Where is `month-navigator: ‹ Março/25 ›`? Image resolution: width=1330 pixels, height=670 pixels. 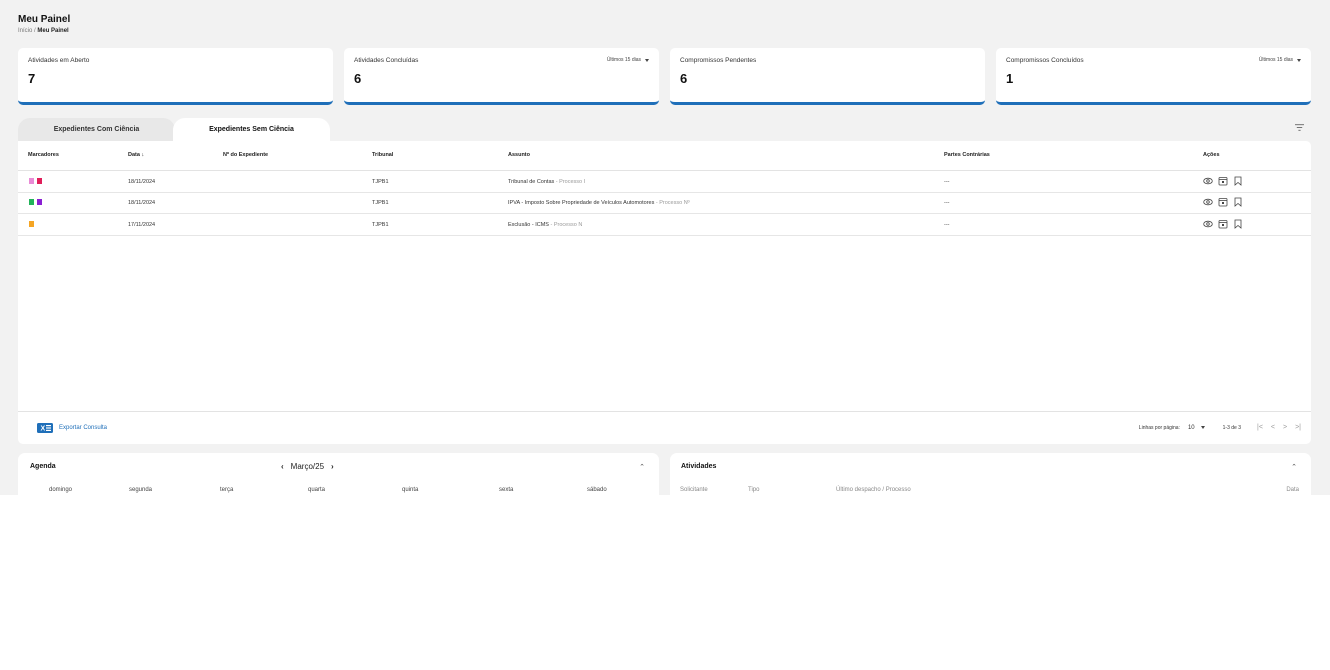 month-navigator: ‹ Março/25 › is located at coordinates (307, 466).